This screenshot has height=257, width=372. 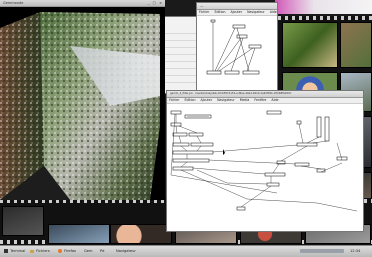 I want to click on taskbar-label: Terminal, so click(x=18, y=251).